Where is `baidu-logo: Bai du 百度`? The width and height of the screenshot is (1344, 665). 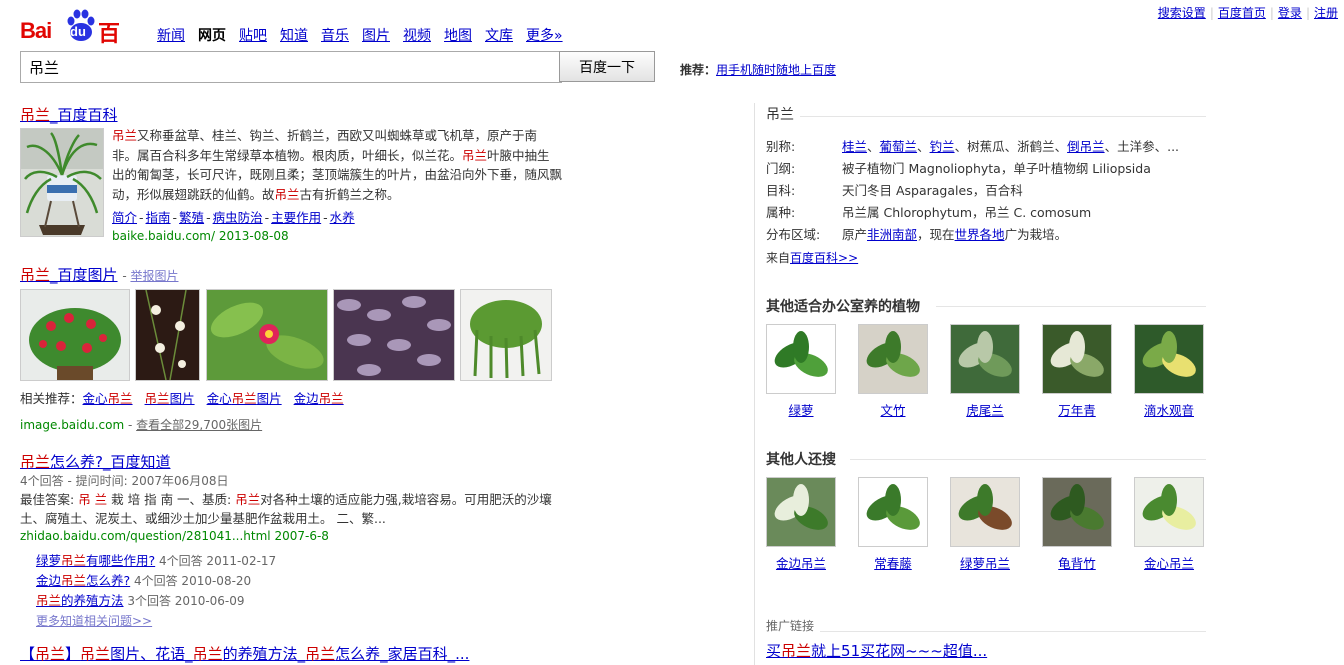
baidu-logo: Bai du 百度 is located at coordinates (80, 41).